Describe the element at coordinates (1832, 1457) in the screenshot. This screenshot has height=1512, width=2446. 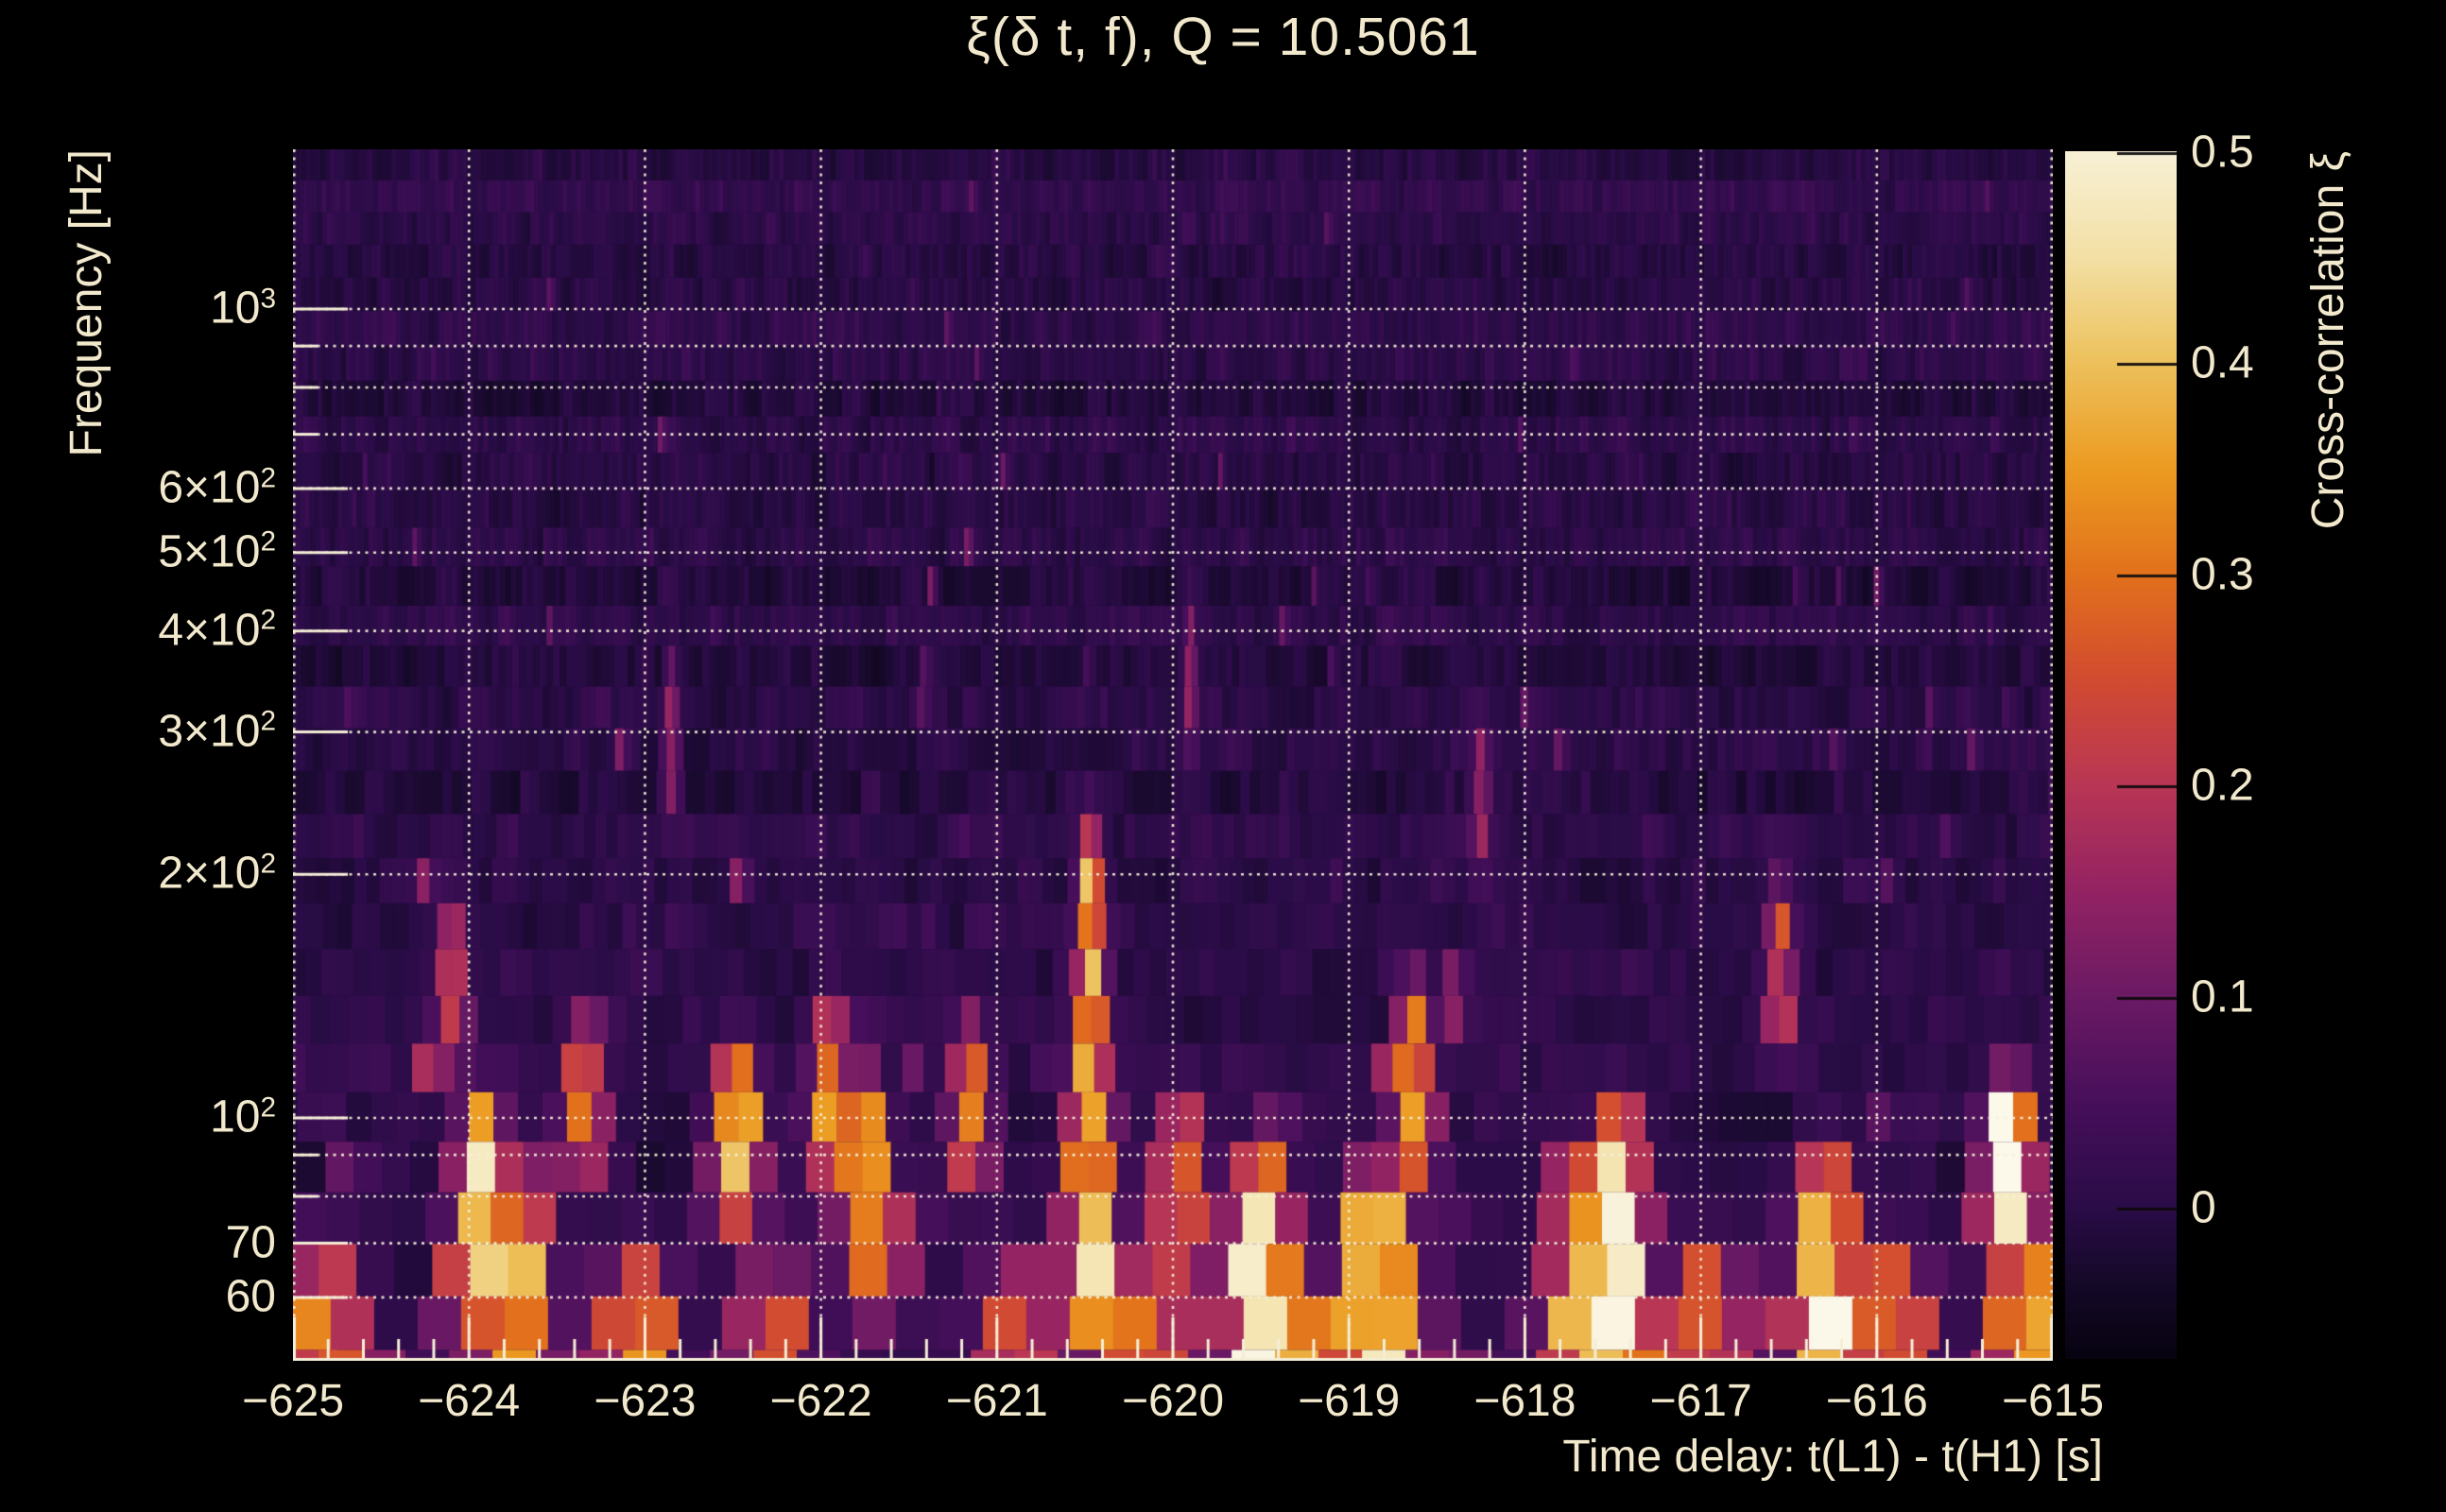
I see `x-axis-title: Time delay: t(L1) - t(H1) [s]` at that location.